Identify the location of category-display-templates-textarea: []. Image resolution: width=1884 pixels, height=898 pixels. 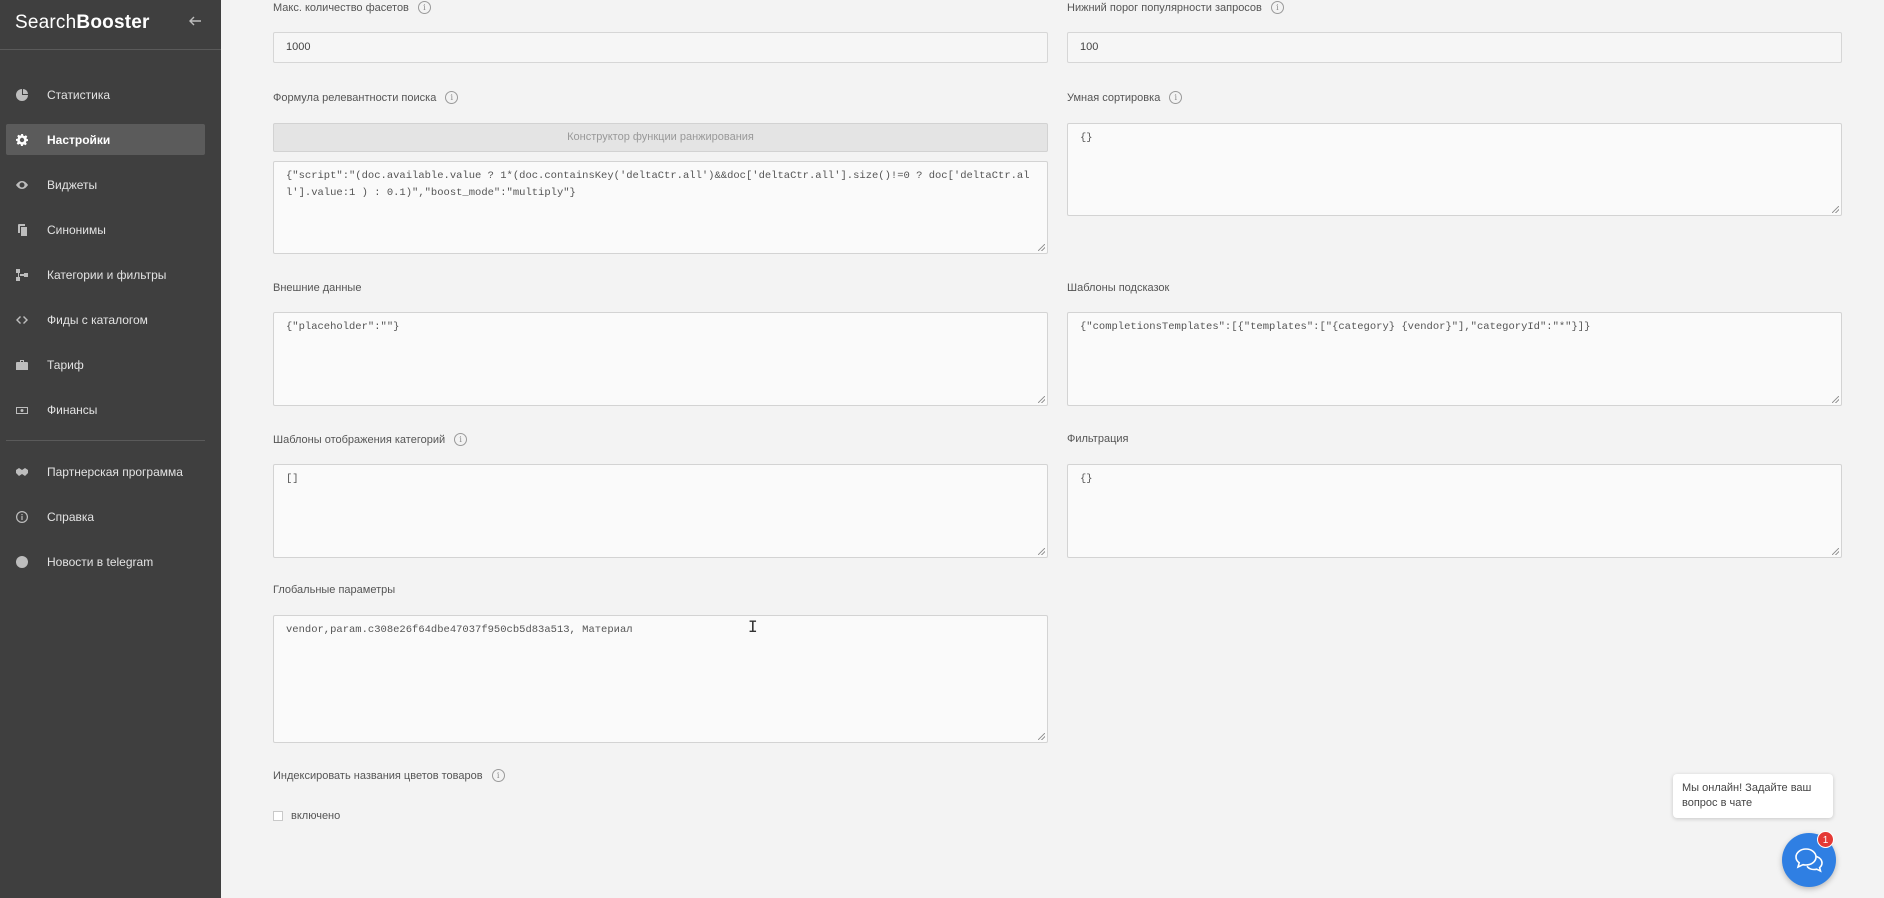
(660, 511).